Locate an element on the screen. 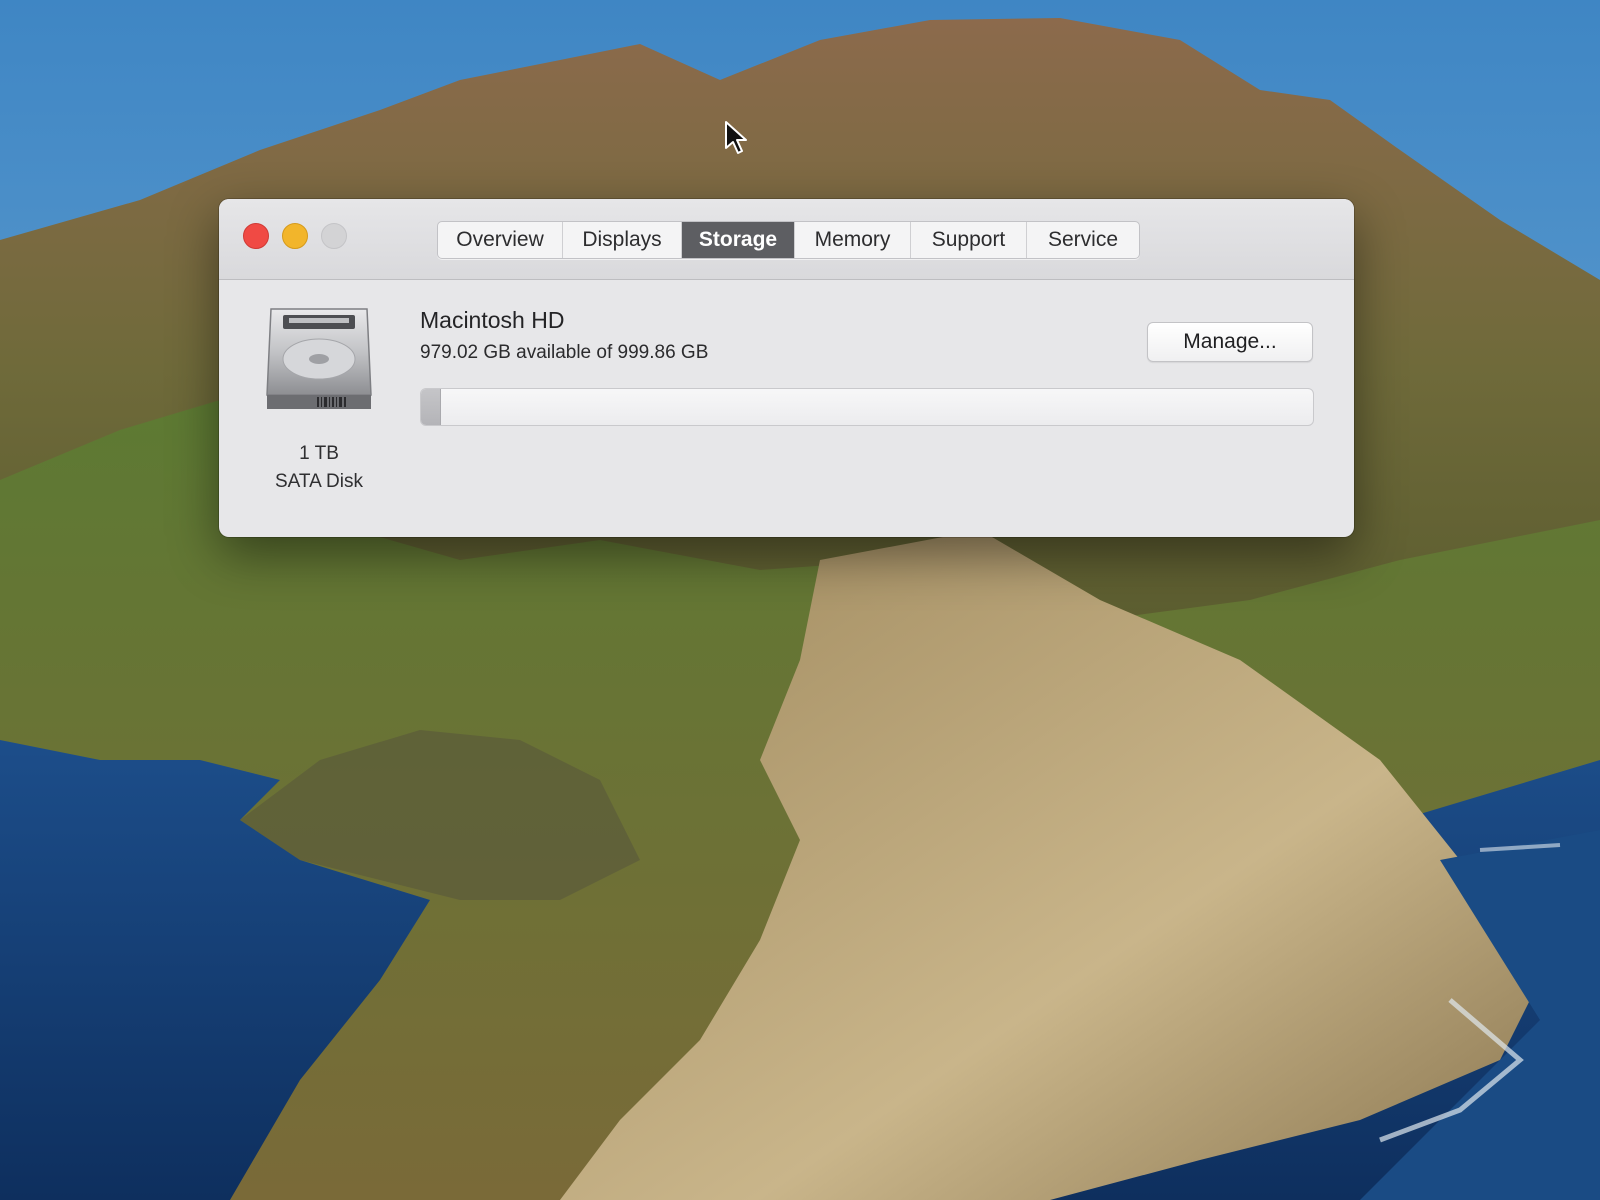 The height and width of the screenshot is (1200, 1600). storage-usage-bar is located at coordinates (867, 407).